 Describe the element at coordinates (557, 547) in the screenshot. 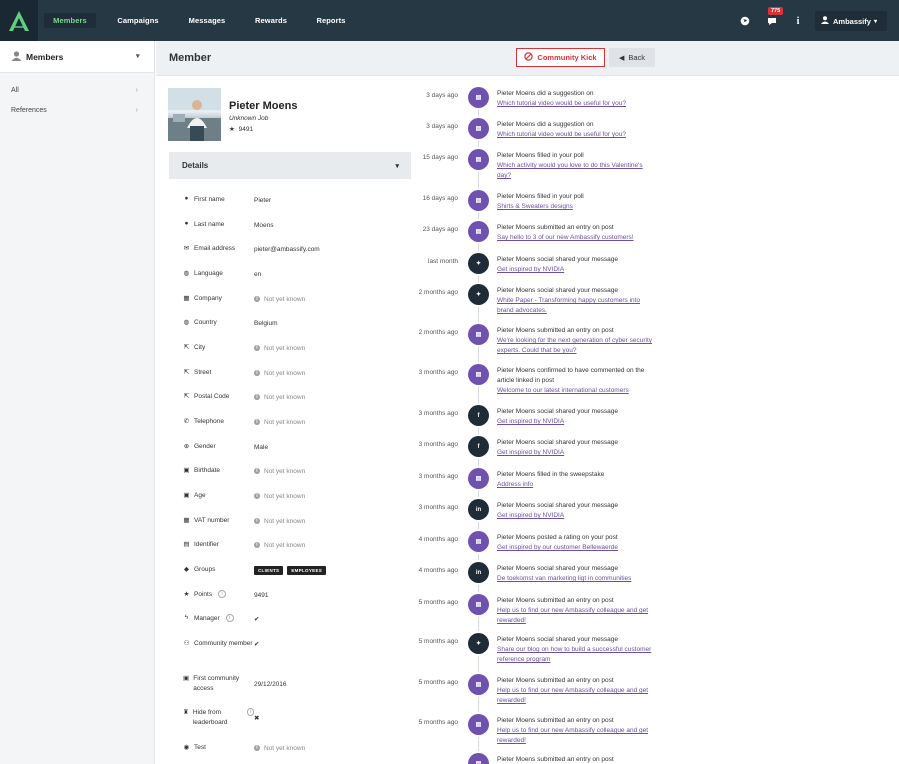

I see `activity-link: Get inspired by our customer Bellewaerde` at that location.